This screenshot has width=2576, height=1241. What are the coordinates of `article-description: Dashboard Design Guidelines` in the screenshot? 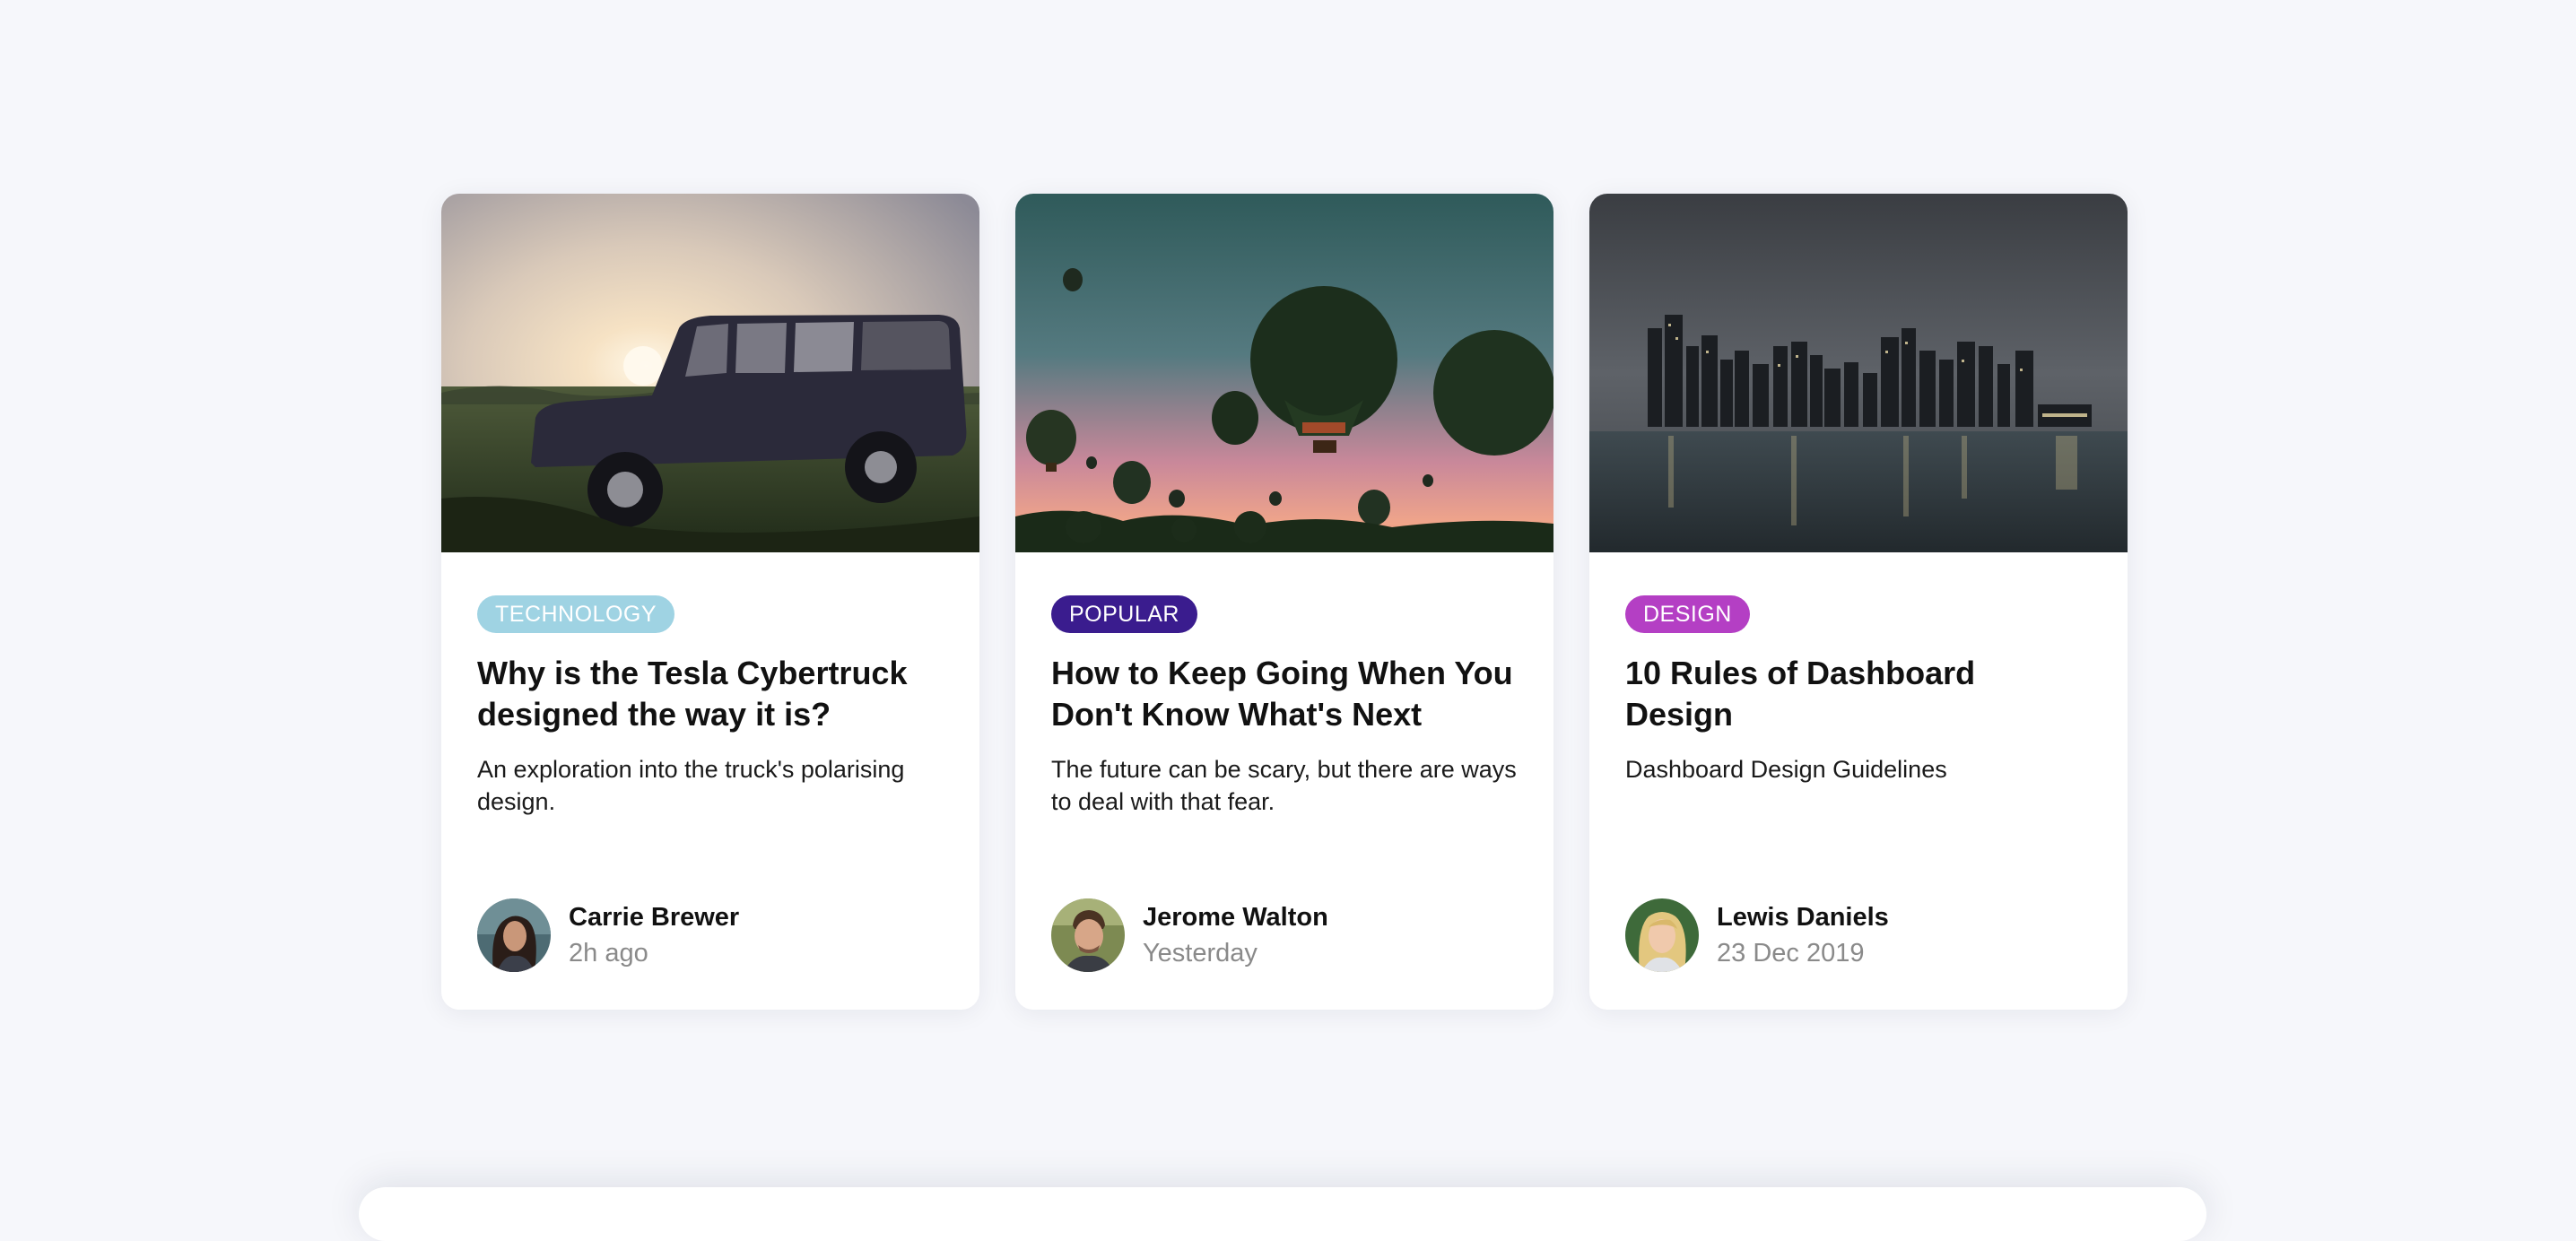 It's located at (1786, 769).